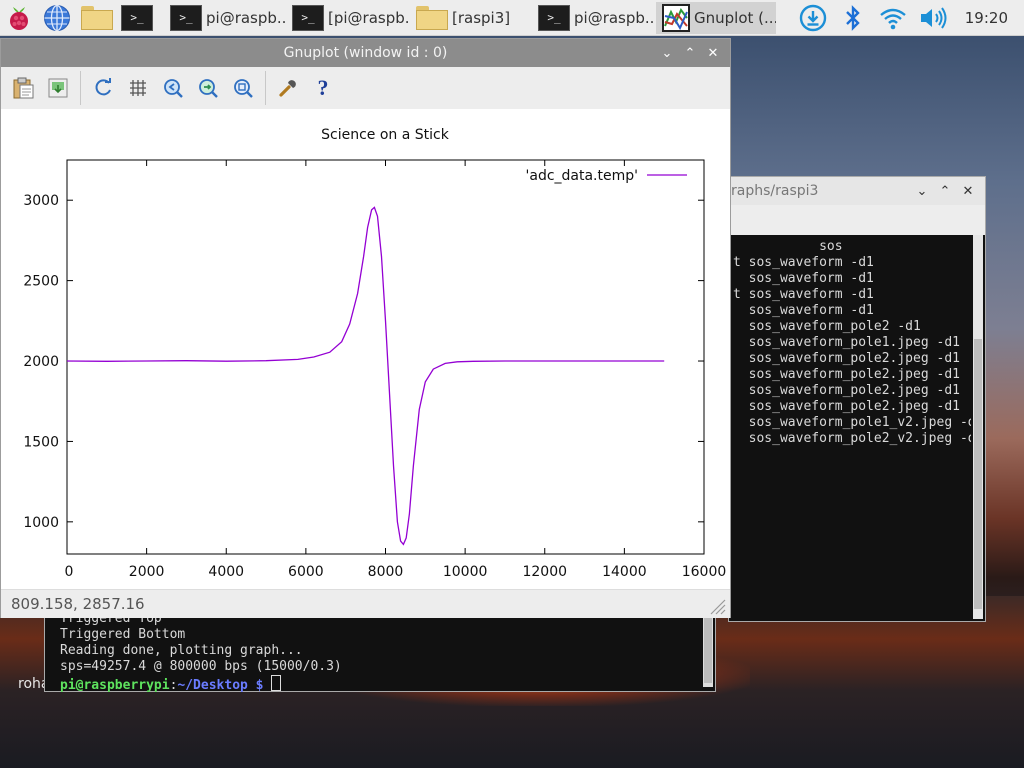  Describe the element at coordinates (323, 88) in the screenshot. I see `help-question-icon: ?` at that location.